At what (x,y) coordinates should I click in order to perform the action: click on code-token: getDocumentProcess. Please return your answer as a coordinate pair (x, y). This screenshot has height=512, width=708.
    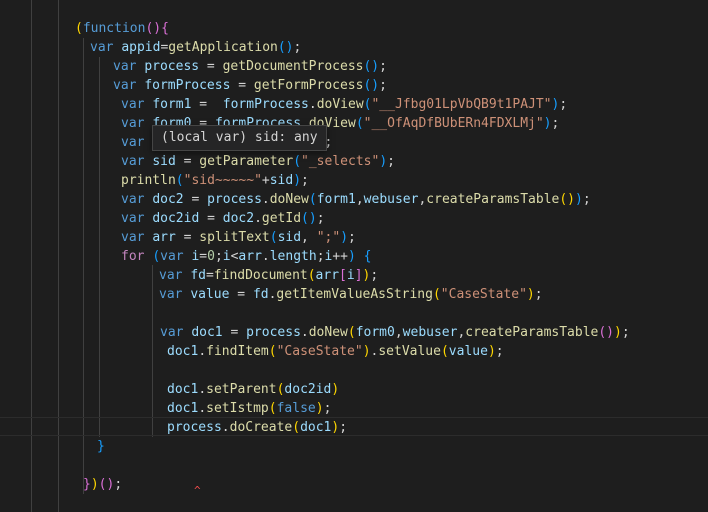
    Looking at the image, I should click on (293, 66).